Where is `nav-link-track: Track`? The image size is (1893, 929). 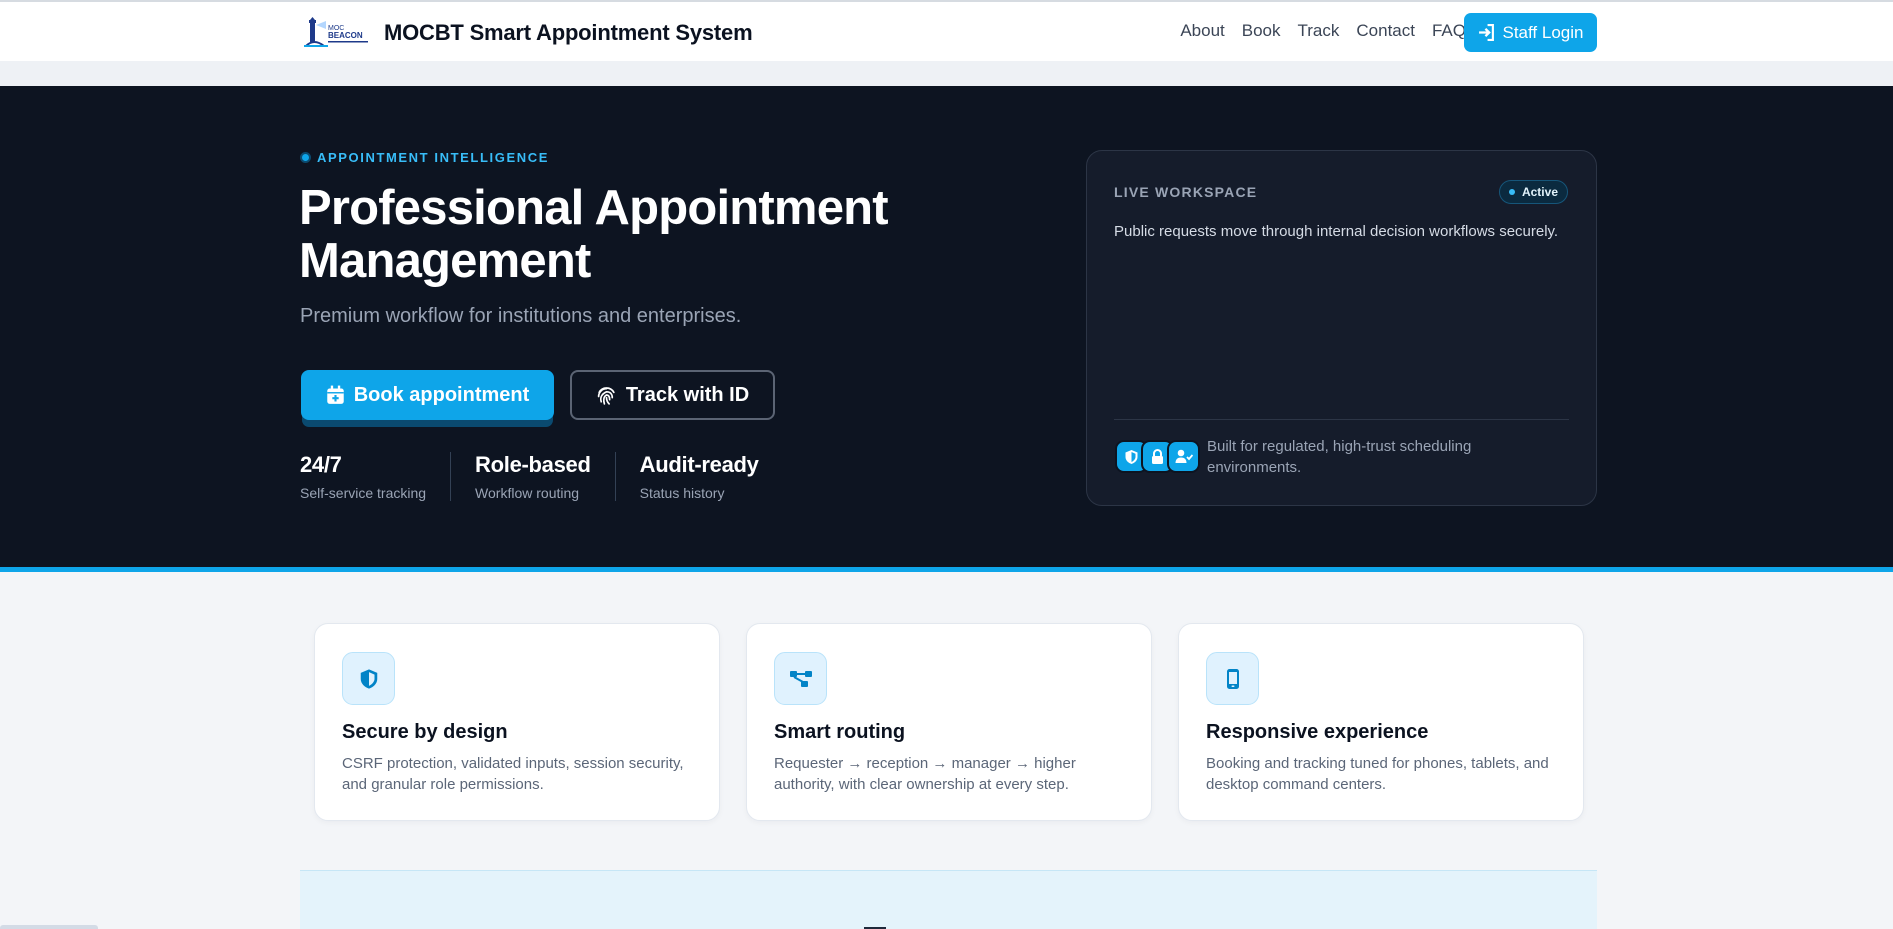
nav-link-track: Track is located at coordinates (1319, 31).